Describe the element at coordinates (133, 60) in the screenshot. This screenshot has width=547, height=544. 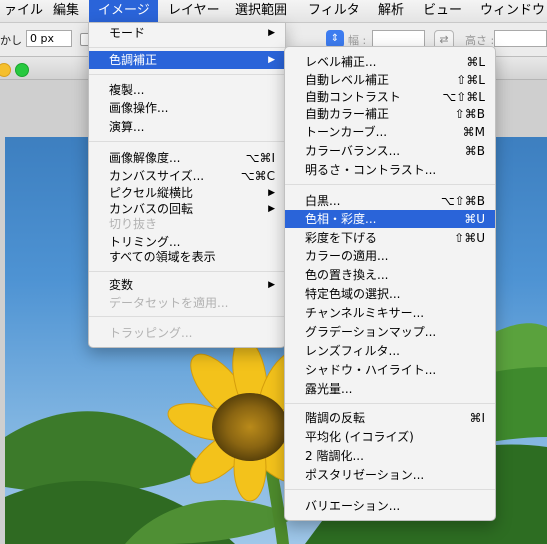
I see `menu-item-label: 色調補正` at that location.